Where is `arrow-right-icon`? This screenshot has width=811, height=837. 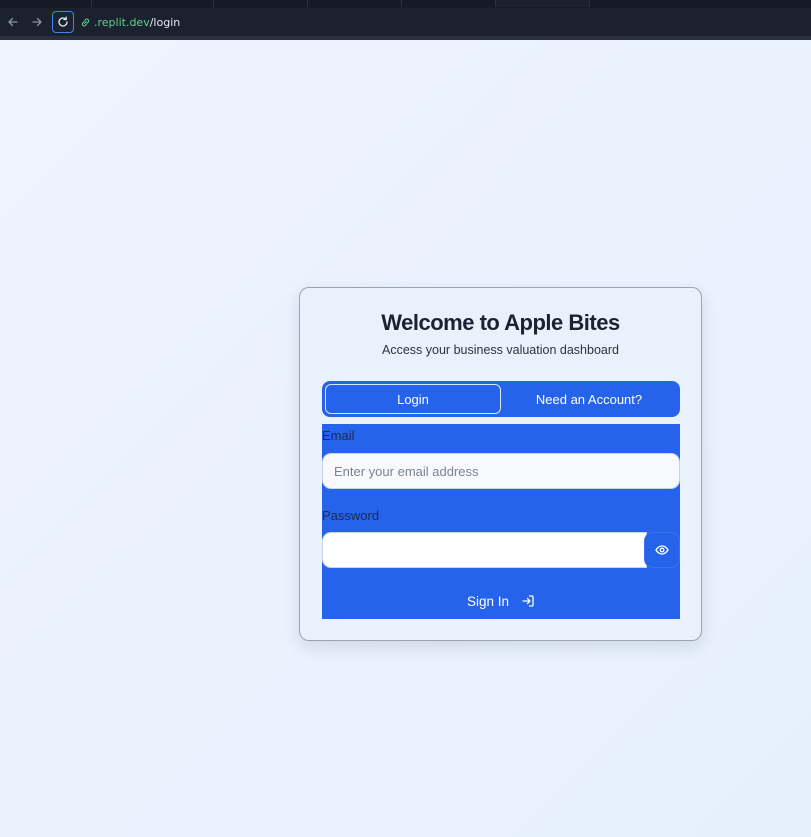
arrow-right-icon is located at coordinates (37, 22).